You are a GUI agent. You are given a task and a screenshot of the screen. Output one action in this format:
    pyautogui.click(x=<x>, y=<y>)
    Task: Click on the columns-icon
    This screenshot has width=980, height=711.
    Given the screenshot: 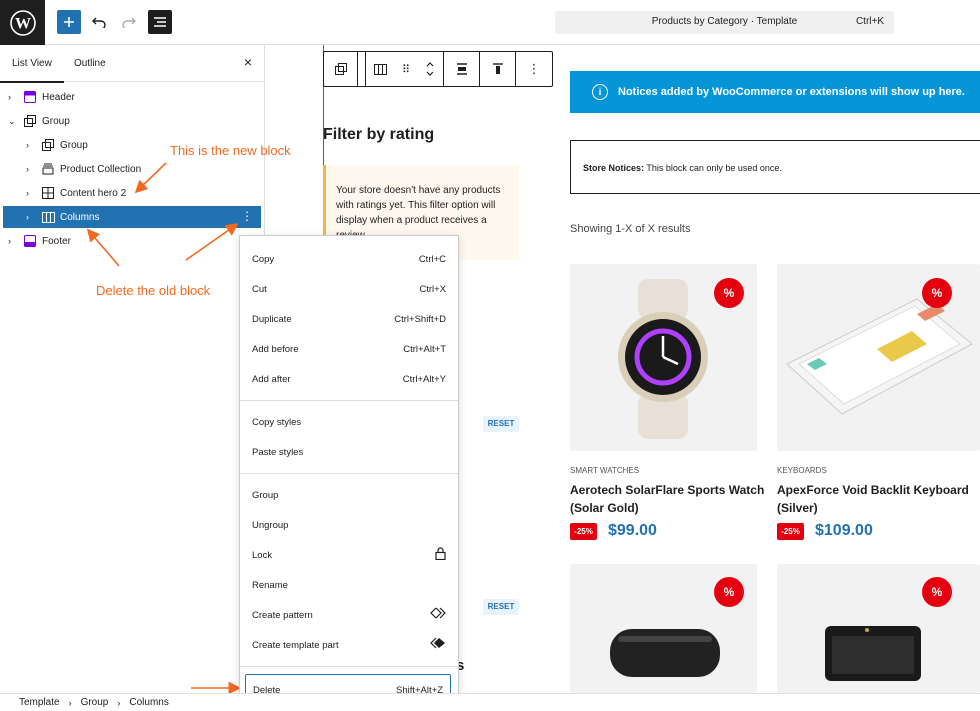 What is the action you would take?
    pyautogui.click(x=380, y=69)
    